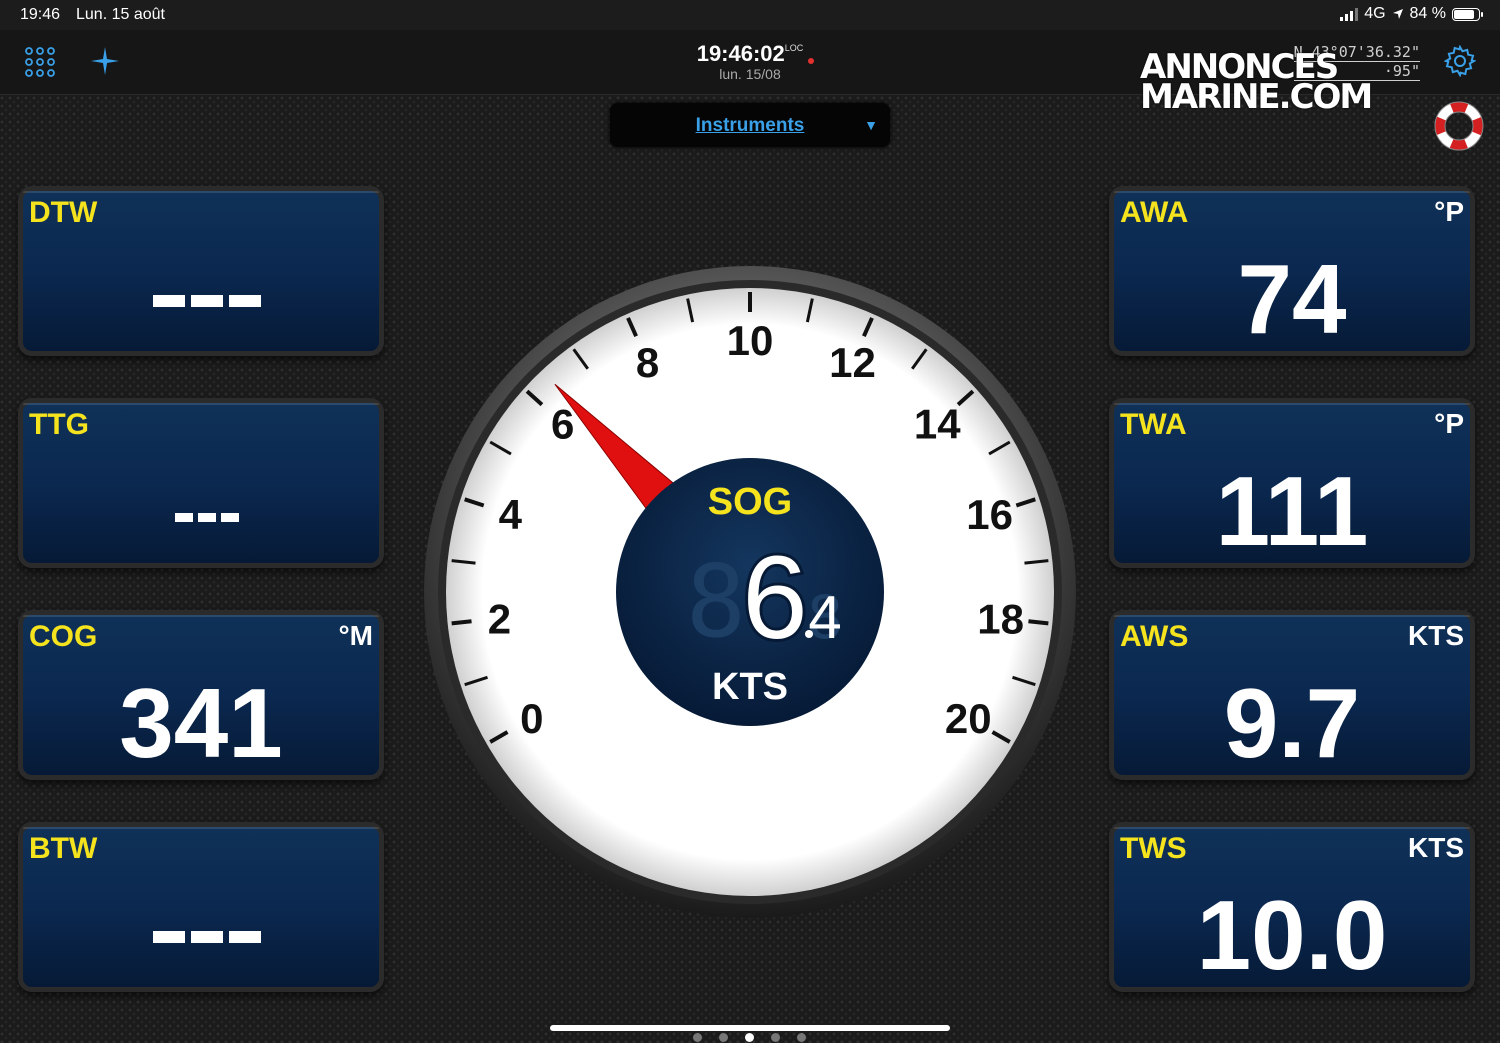 The height and width of the screenshot is (1043, 1500). Describe the element at coordinates (1154, 636) in the screenshot. I see `panel-label: AWS` at that location.